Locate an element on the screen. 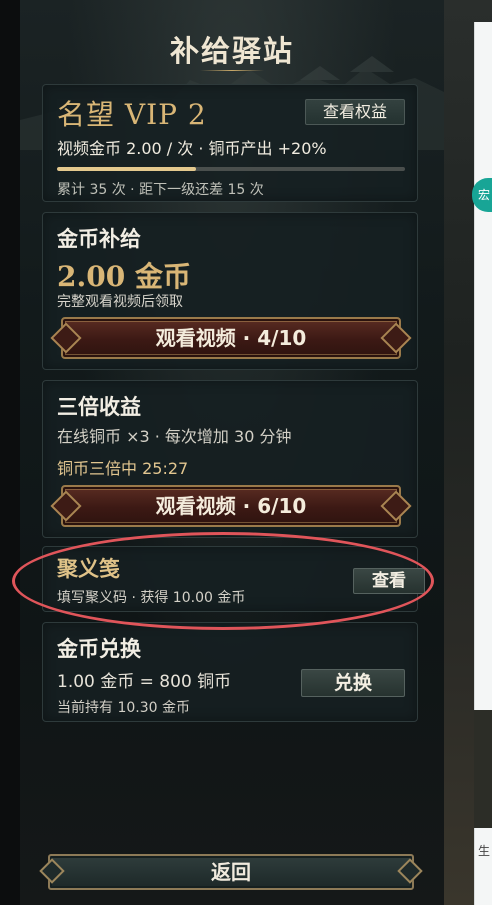 The height and width of the screenshot is (905, 492). triple-income-heading: 三倍收益 is located at coordinates (99, 407).